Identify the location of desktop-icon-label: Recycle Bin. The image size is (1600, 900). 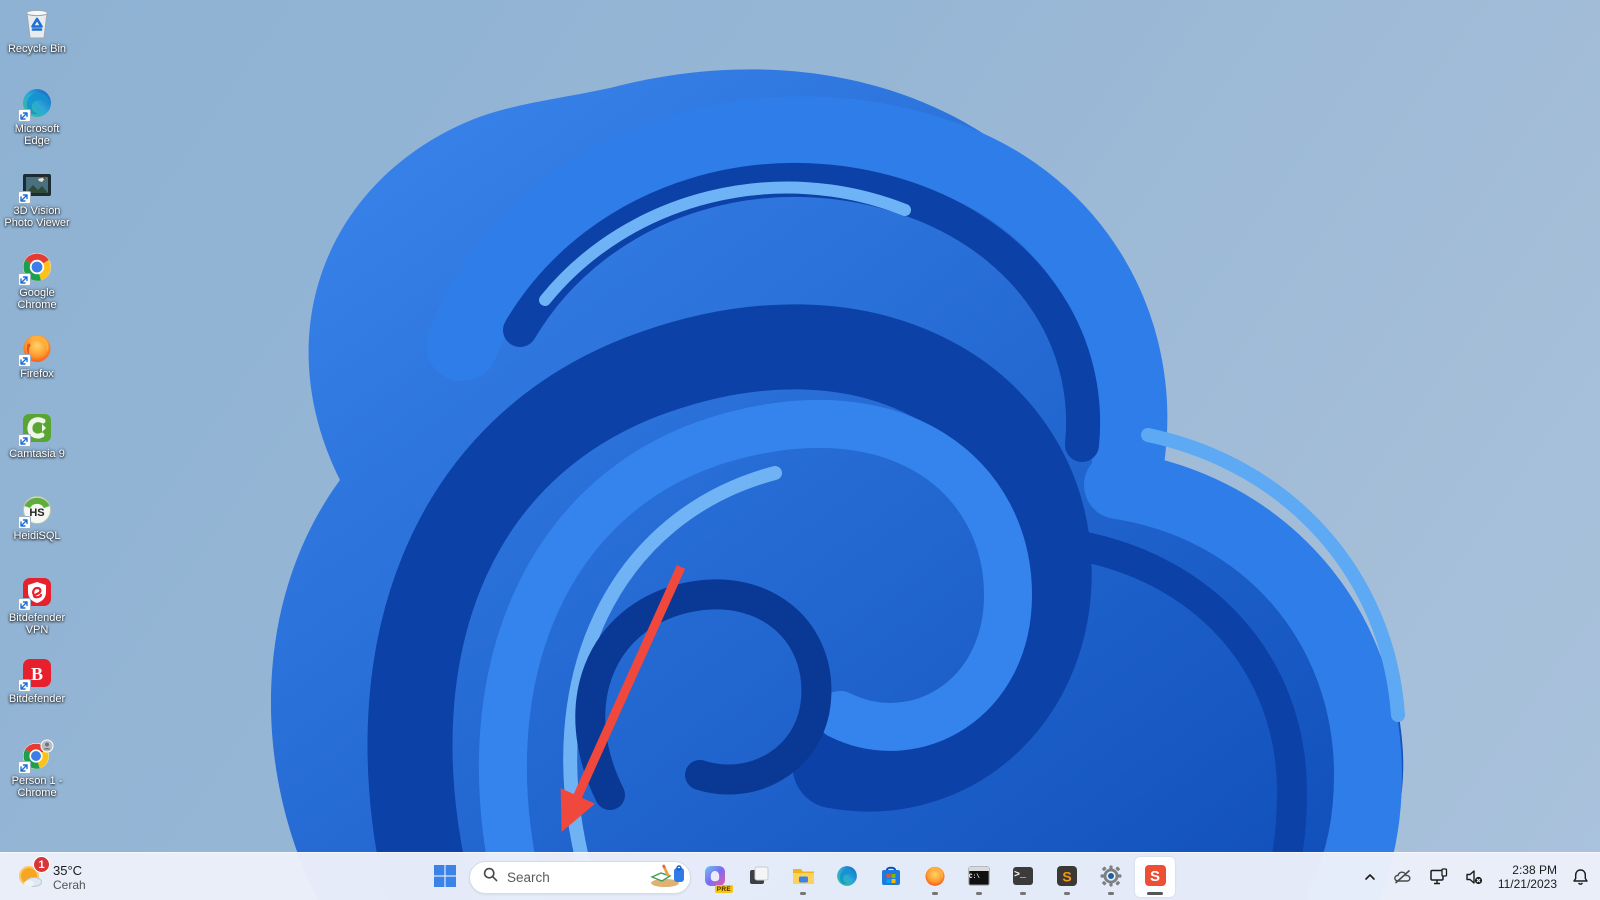
(37, 49).